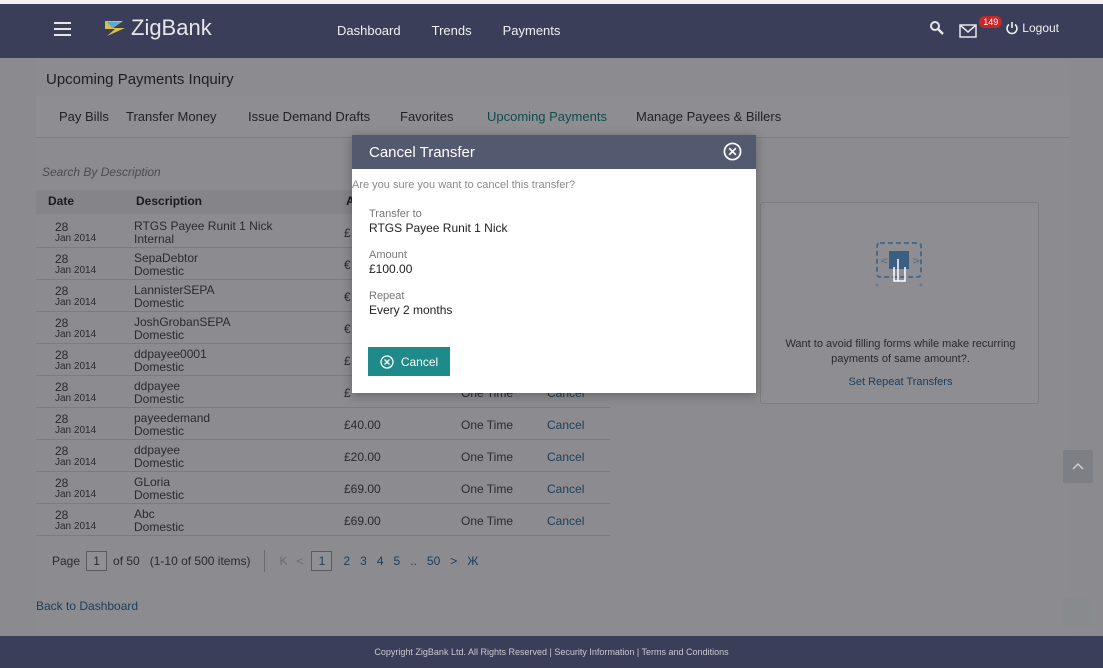 The image size is (1103, 668). What do you see at coordinates (1012, 28) in the screenshot?
I see `power-icon` at bounding box center [1012, 28].